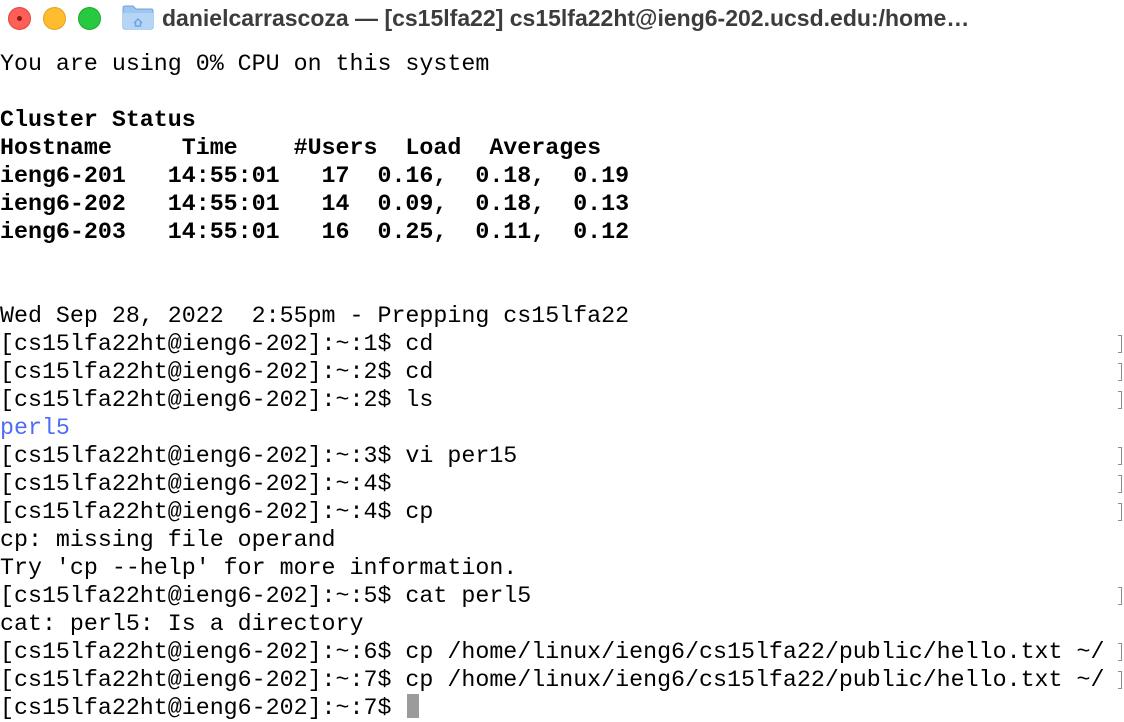 This screenshot has height=722, width=1124. What do you see at coordinates (266, 596) in the screenshot?
I see `terminal-line: [cs15lfa22ht@ieng6-202]:~:5$ cat perl5` at bounding box center [266, 596].